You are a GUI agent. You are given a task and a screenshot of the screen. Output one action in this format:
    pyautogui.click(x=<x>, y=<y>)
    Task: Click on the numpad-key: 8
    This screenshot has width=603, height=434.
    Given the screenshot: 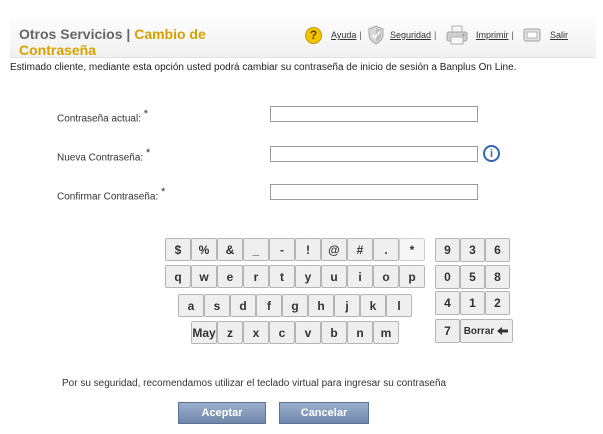 What is the action you would take?
    pyautogui.click(x=497, y=277)
    